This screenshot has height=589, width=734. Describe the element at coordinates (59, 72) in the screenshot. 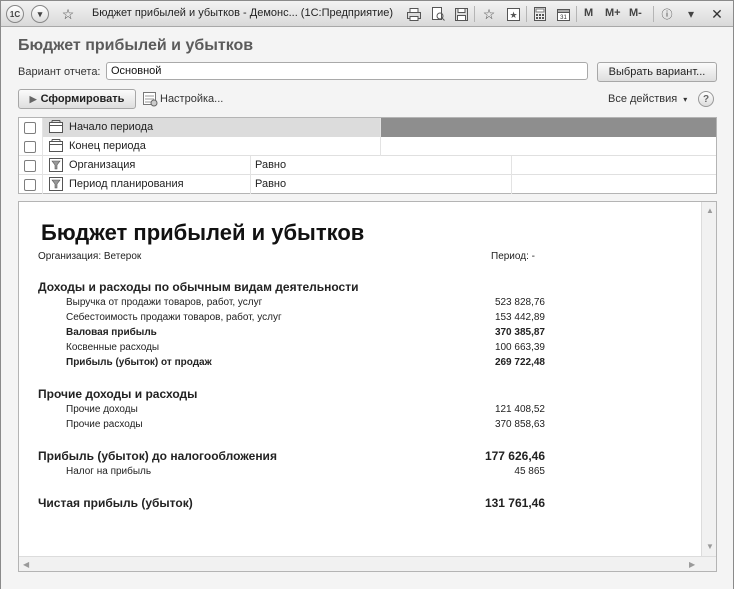

I see `variant-label: Вариант отчета:` at that location.